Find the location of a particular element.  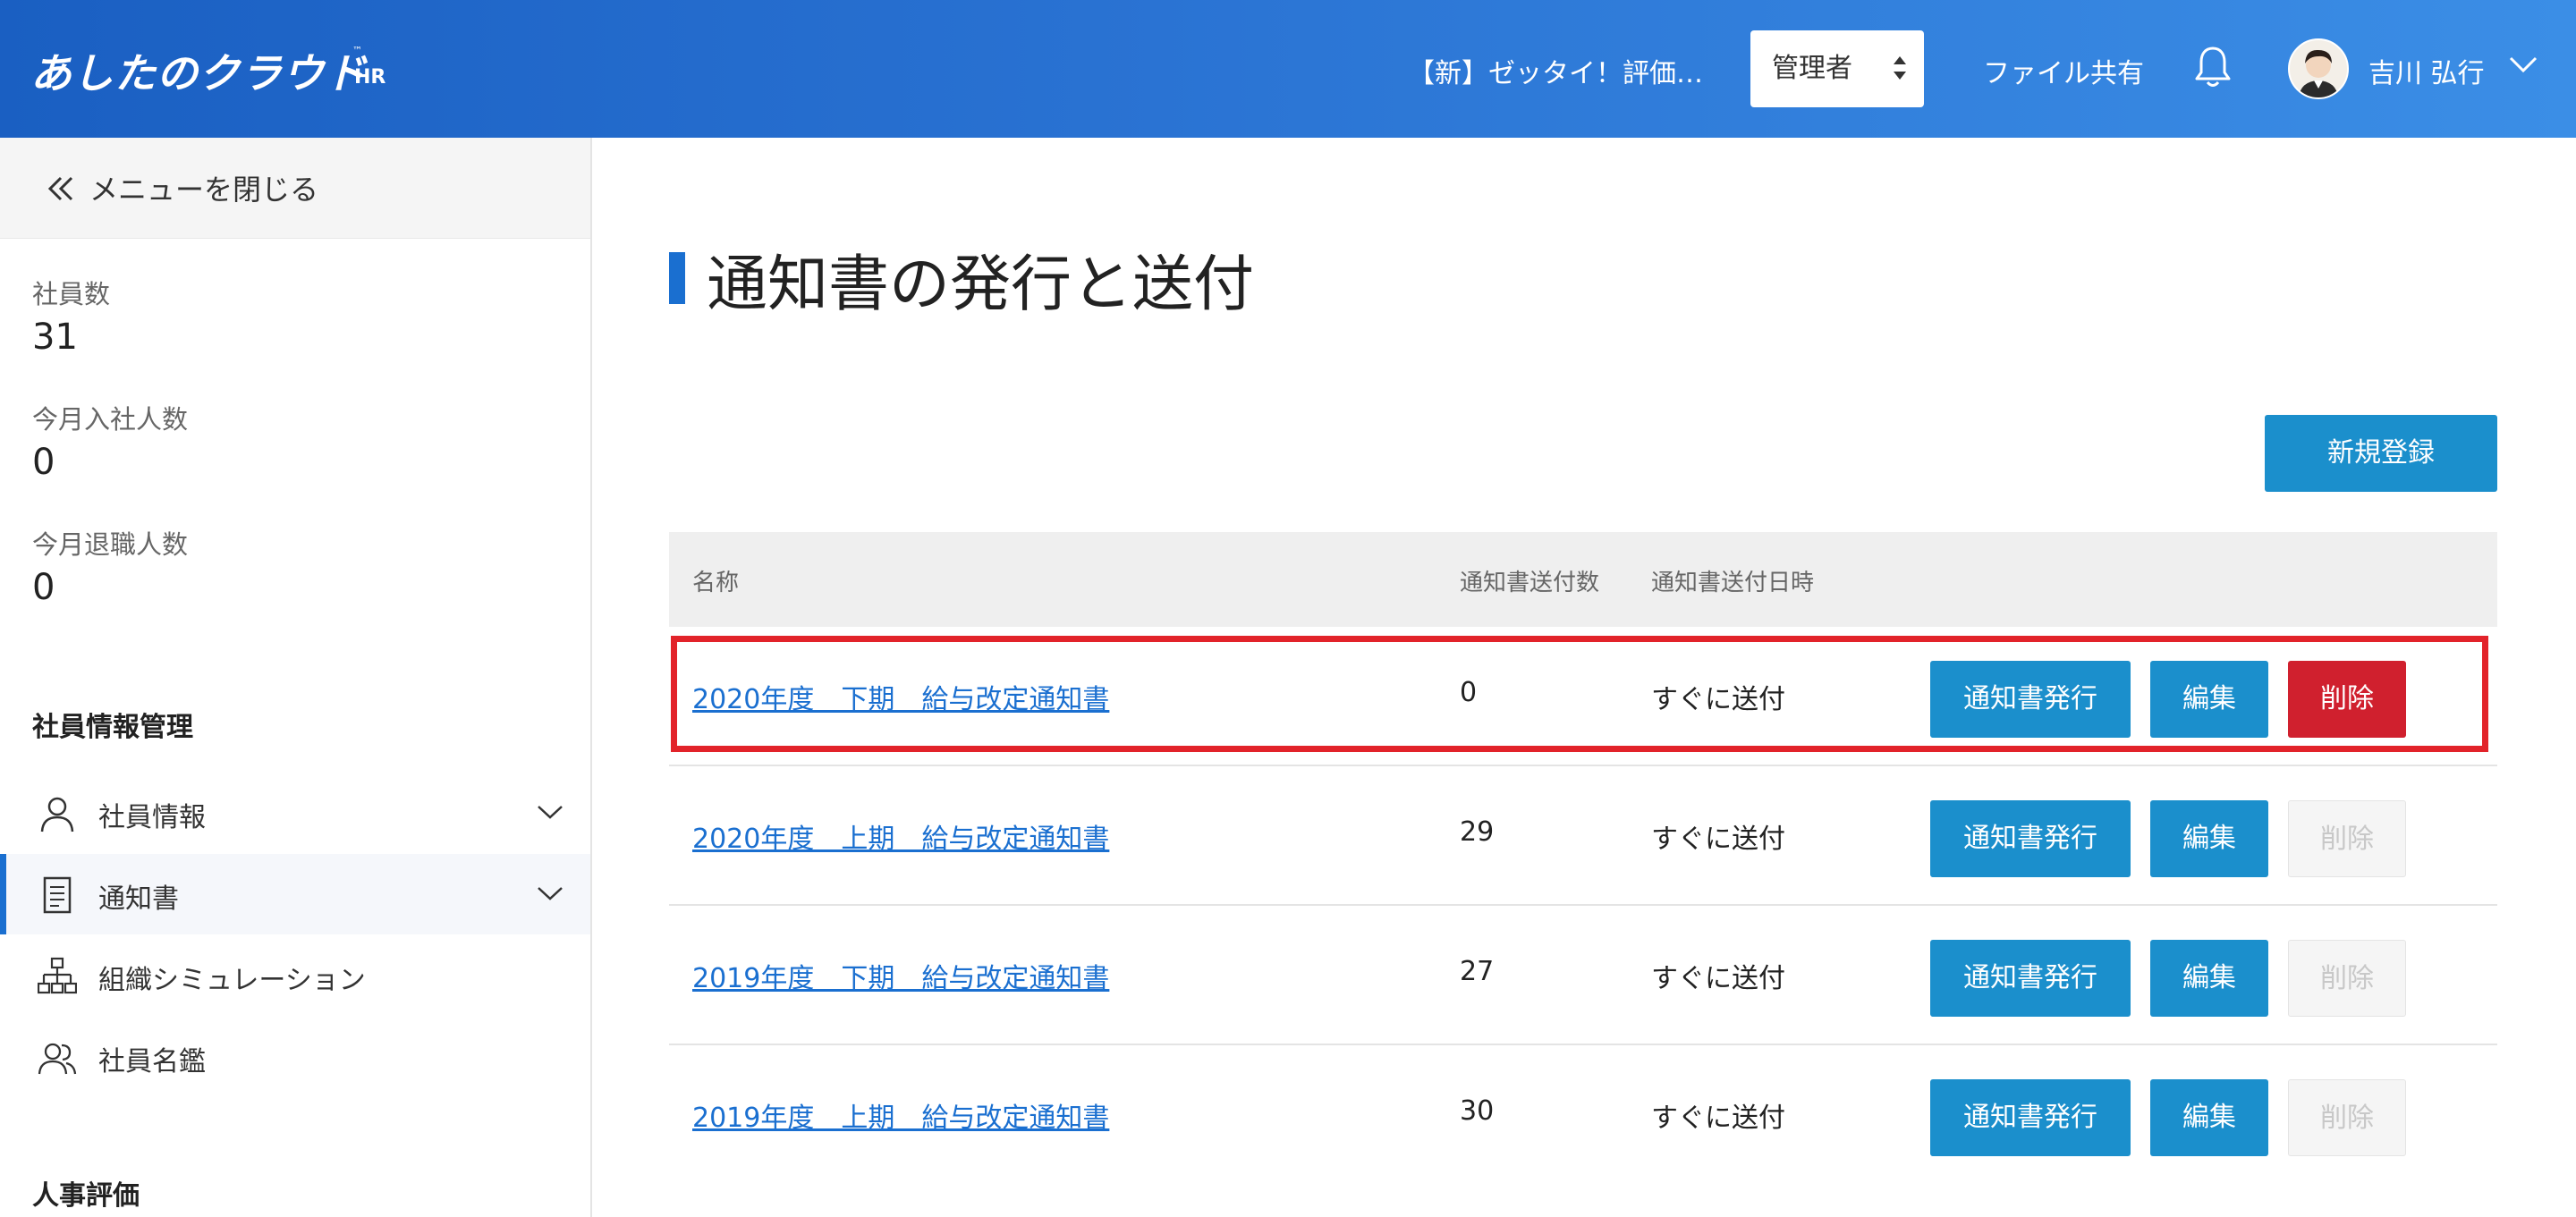

title-accent-bar is located at coordinates (677, 278).